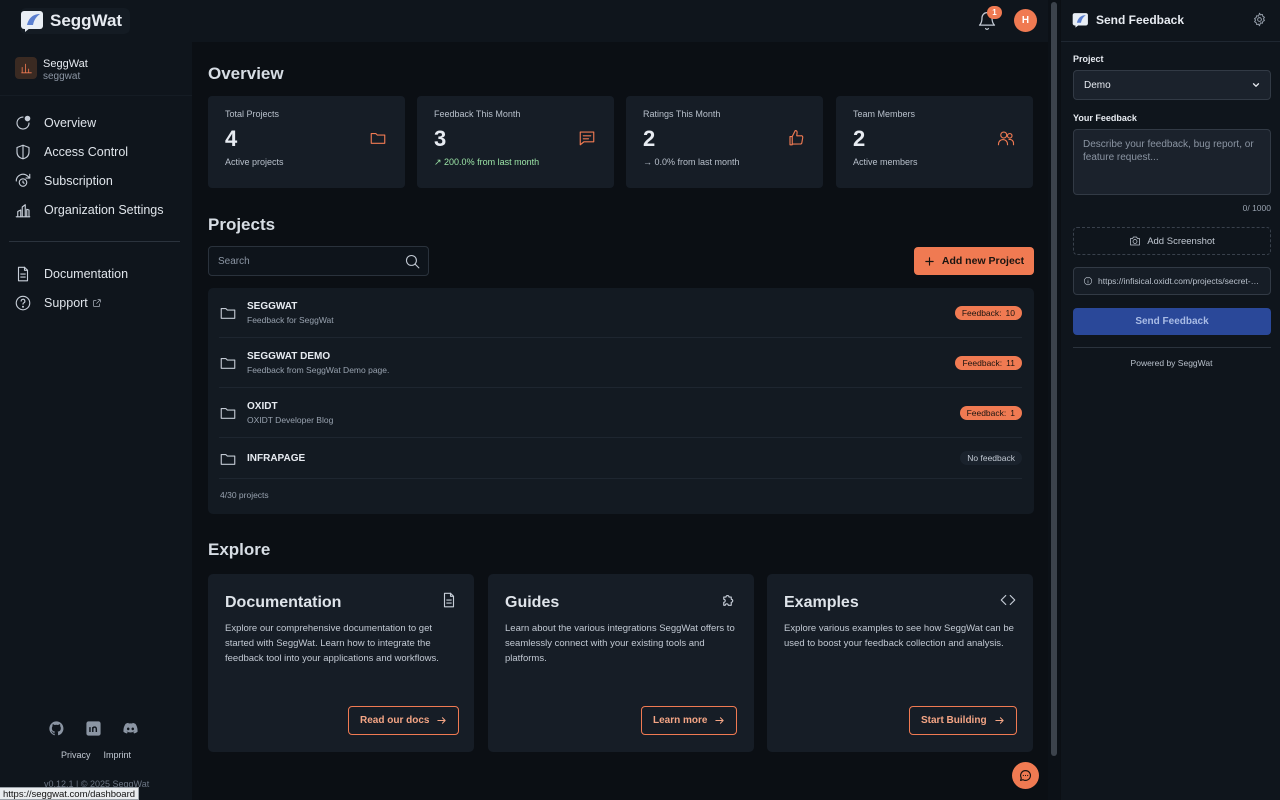 This screenshot has width=1280, height=800. I want to click on button-label: Learn more, so click(680, 720).